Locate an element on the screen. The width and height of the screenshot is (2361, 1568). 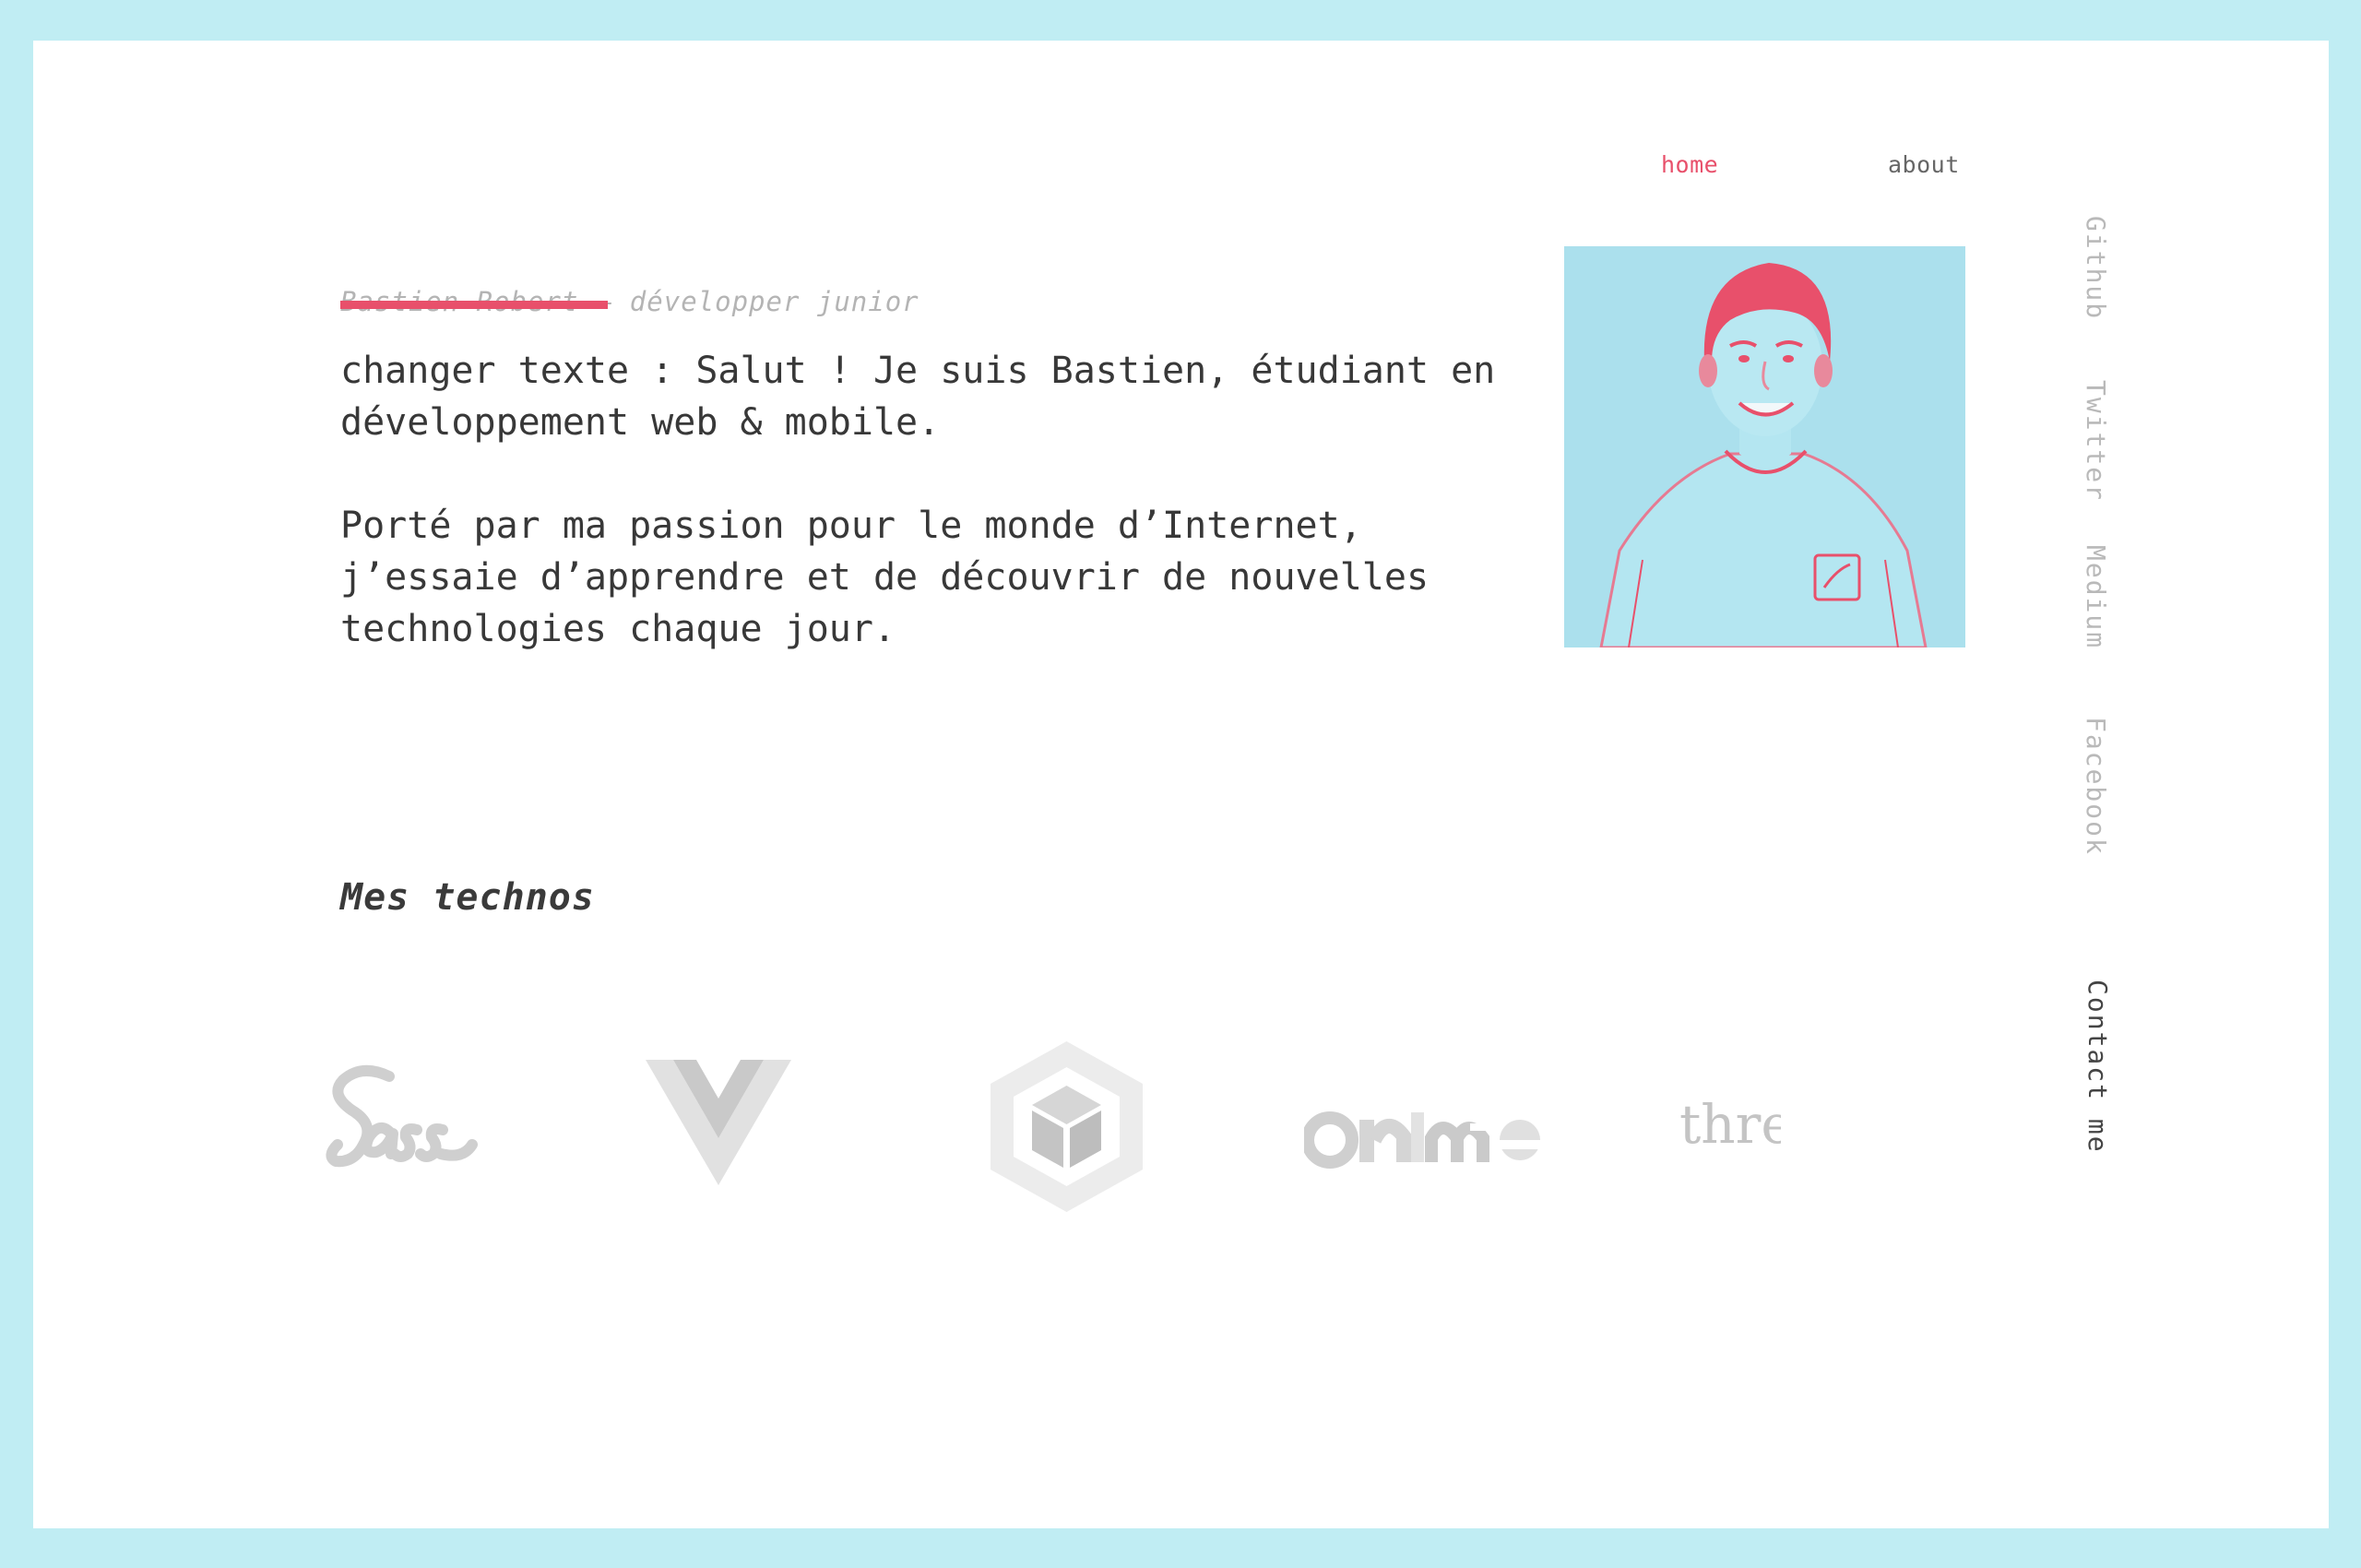
three-logo-icon: thre is located at coordinates (1730, 1124).